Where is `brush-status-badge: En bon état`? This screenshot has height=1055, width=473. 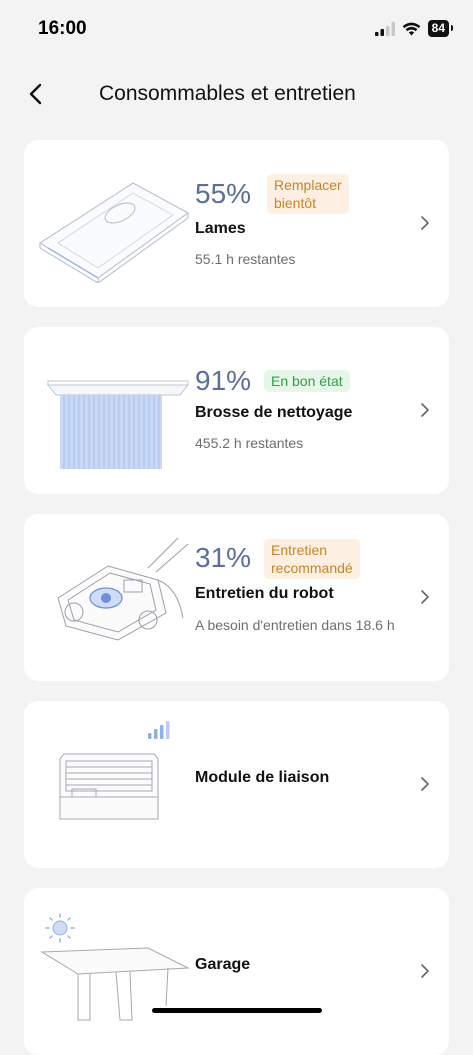 brush-status-badge: En bon état is located at coordinates (307, 381).